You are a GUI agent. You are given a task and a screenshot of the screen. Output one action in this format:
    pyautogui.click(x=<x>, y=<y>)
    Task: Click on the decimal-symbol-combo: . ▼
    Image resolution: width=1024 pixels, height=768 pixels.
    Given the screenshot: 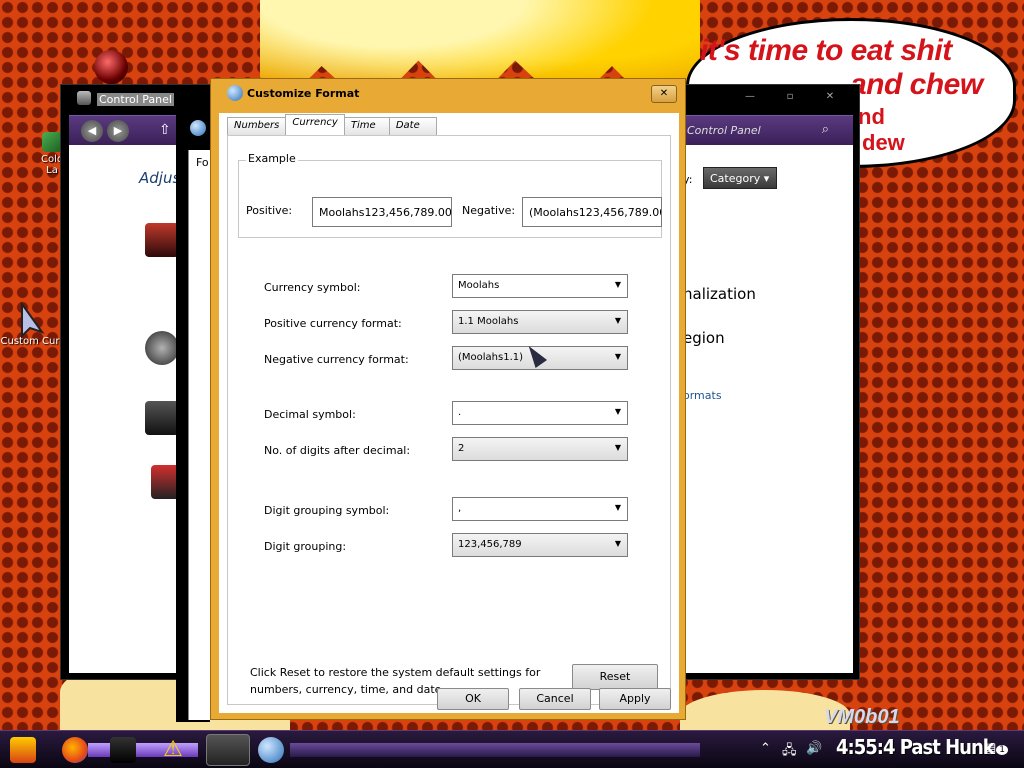 What is the action you would take?
    pyautogui.click(x=540, y=413)
    